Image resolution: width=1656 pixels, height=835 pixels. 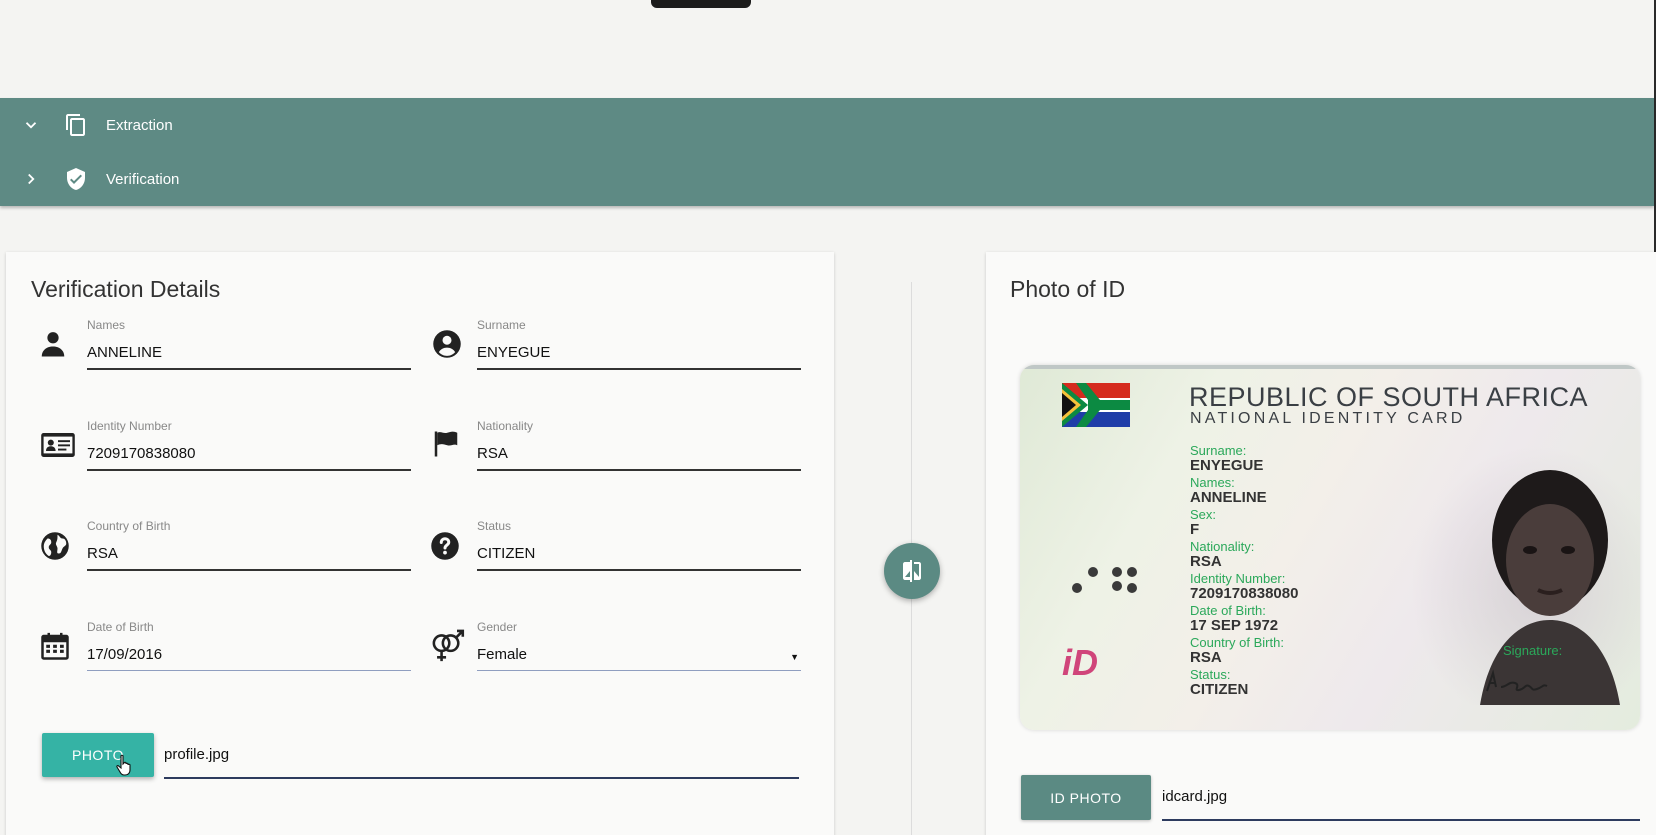 I want to click on gender-underline, so click(x=639, y=670).